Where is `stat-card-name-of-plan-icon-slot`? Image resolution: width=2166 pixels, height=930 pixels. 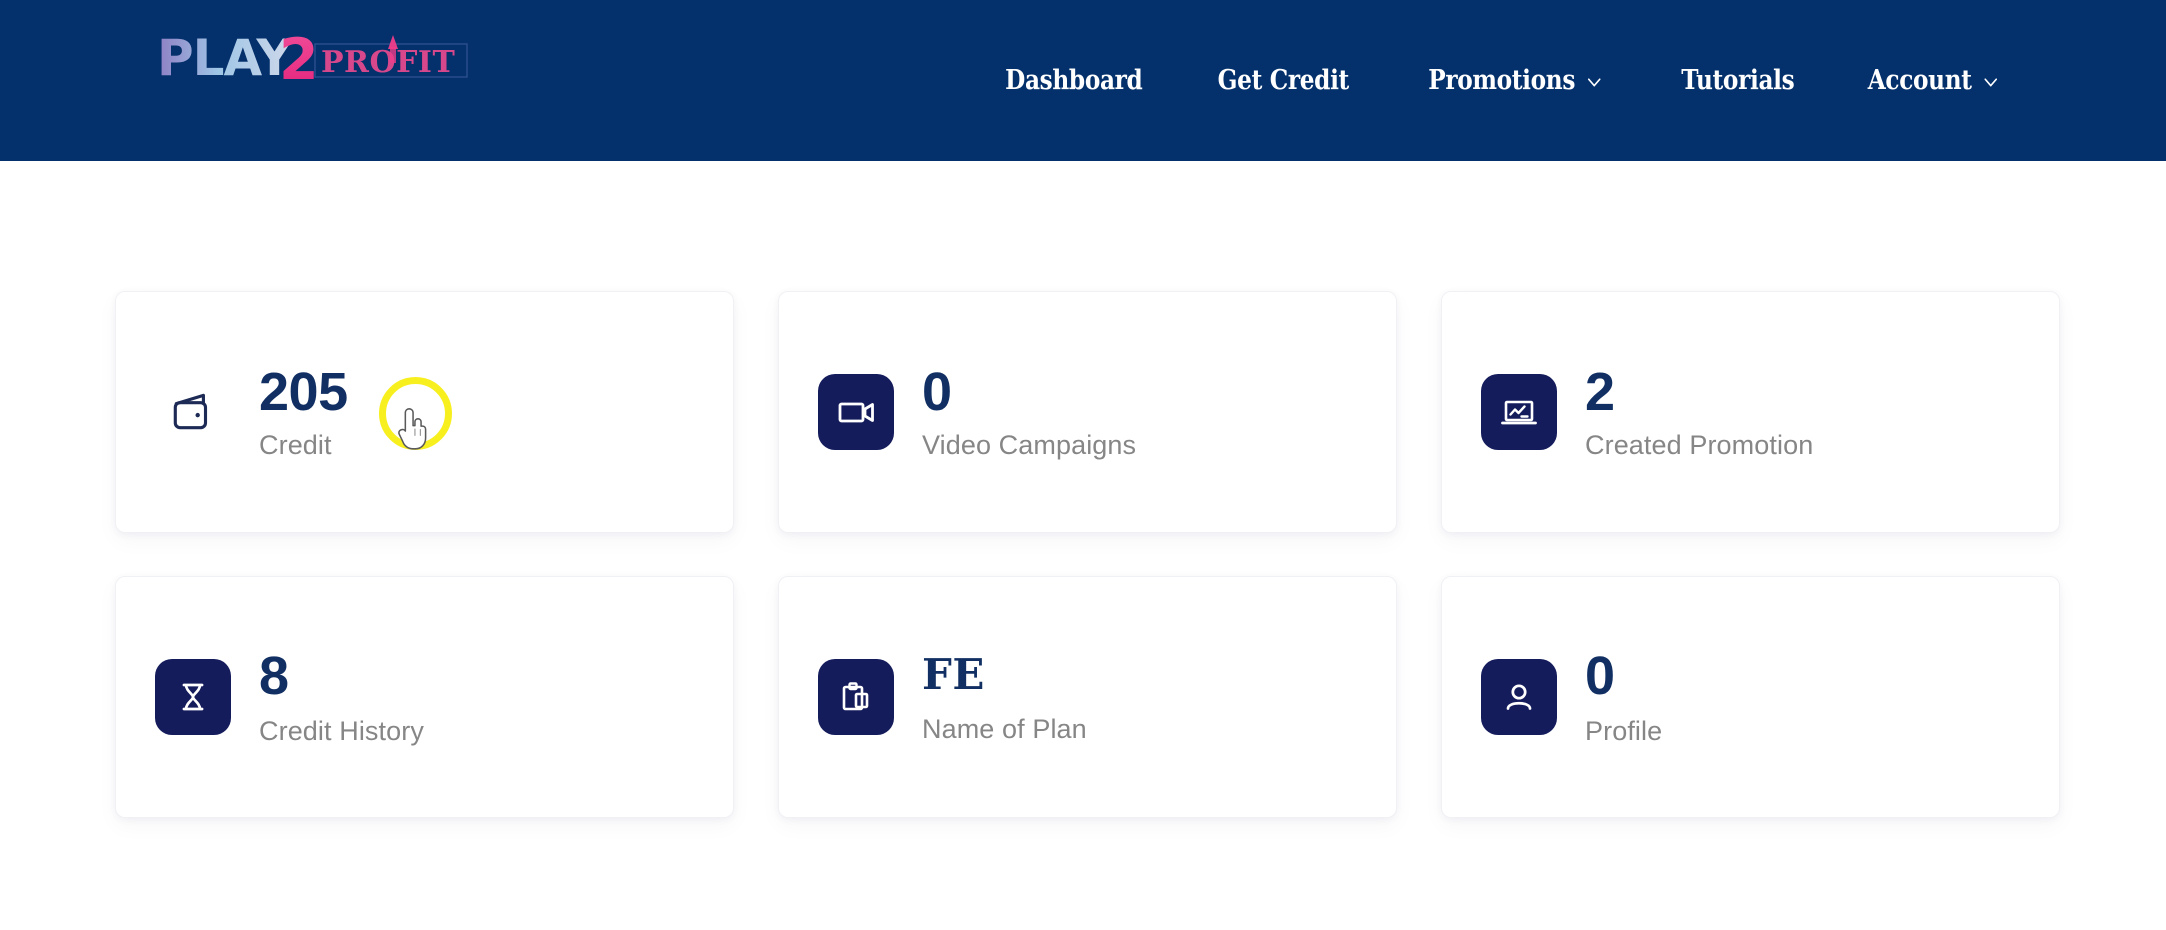
stat-card-name-of-plan-icon-slot is located at coordinates (856, 697).